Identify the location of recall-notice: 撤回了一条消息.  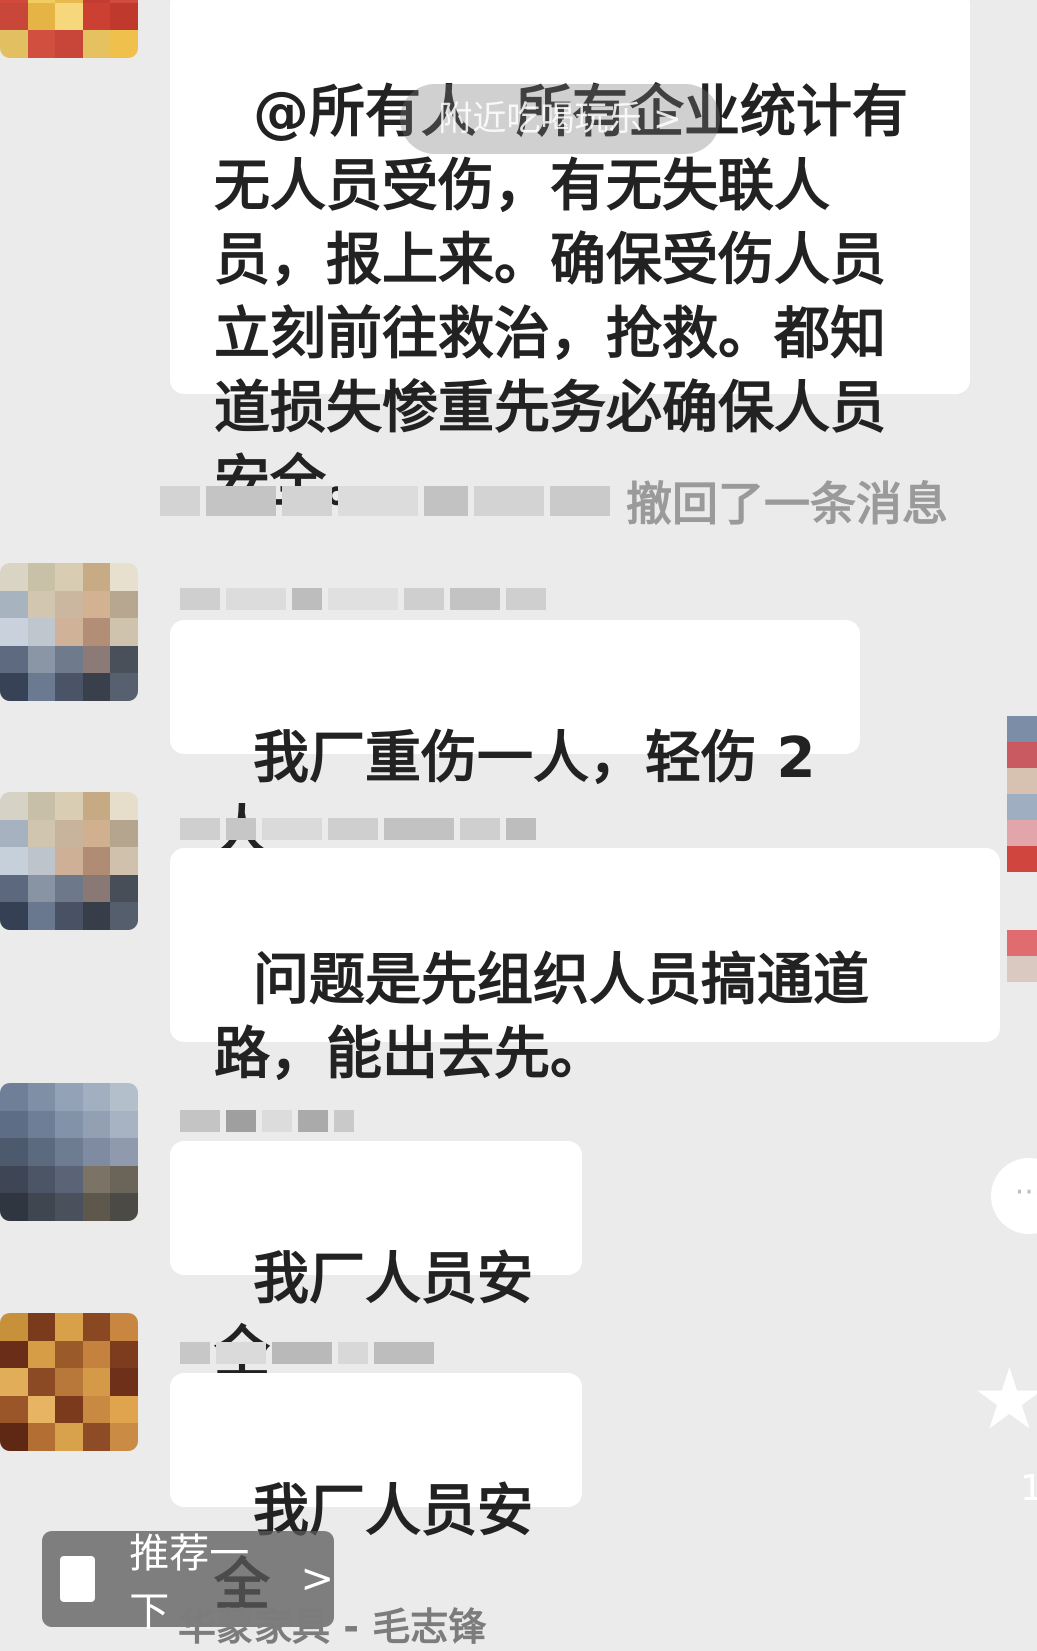
(554, 501).